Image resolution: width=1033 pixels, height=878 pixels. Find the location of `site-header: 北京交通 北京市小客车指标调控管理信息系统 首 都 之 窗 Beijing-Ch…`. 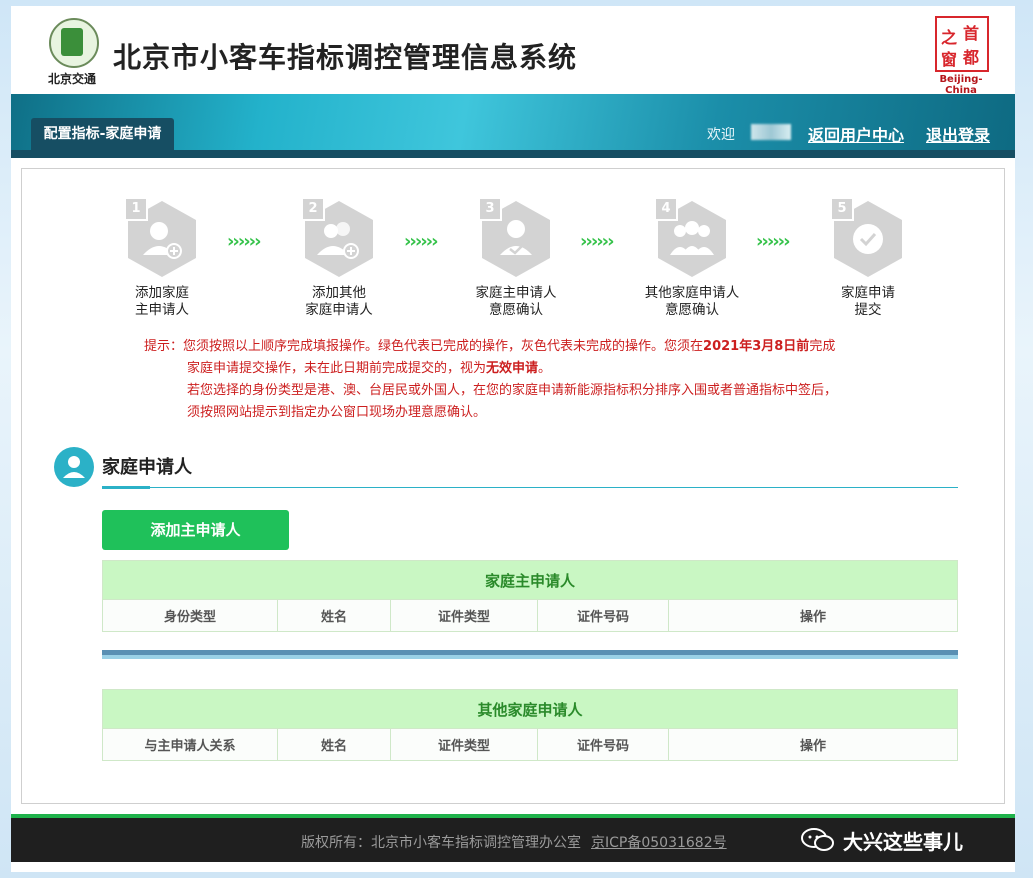

site-header: 北京交通 北京市小客车指标调控管理信息系统 首 都 之 窗 Beijing-Ch… is located at coordinates (513, 51).